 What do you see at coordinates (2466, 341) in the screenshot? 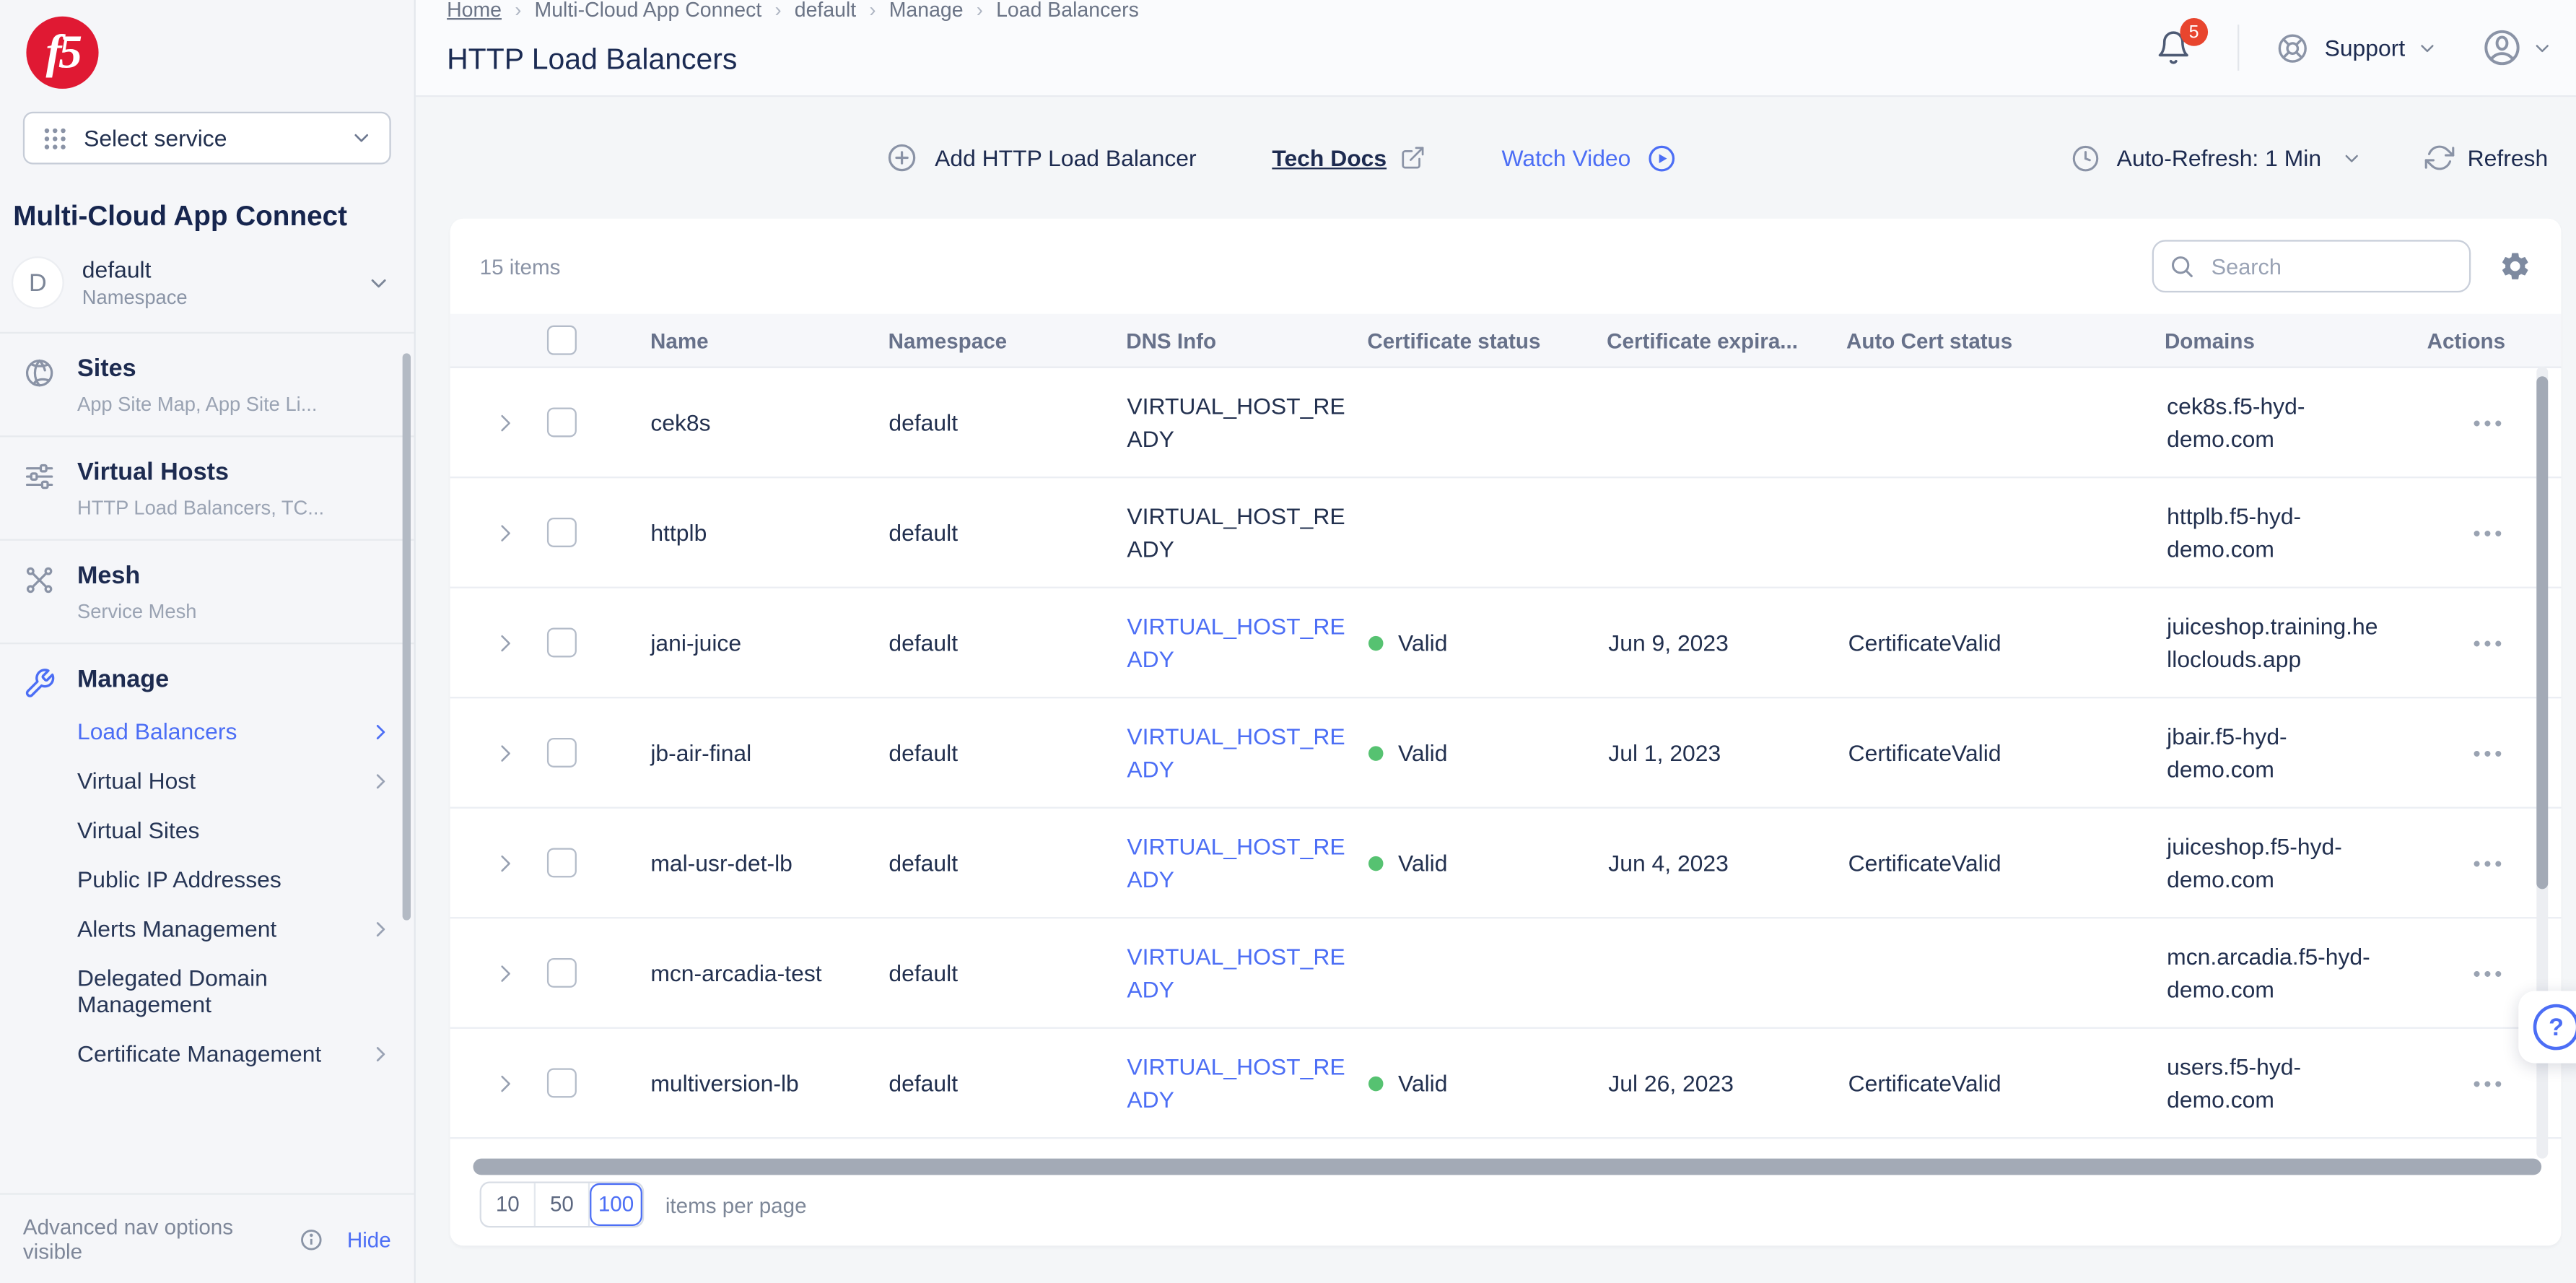
I see `column-header-actions: Actions` at bounding box center [2466, 341].